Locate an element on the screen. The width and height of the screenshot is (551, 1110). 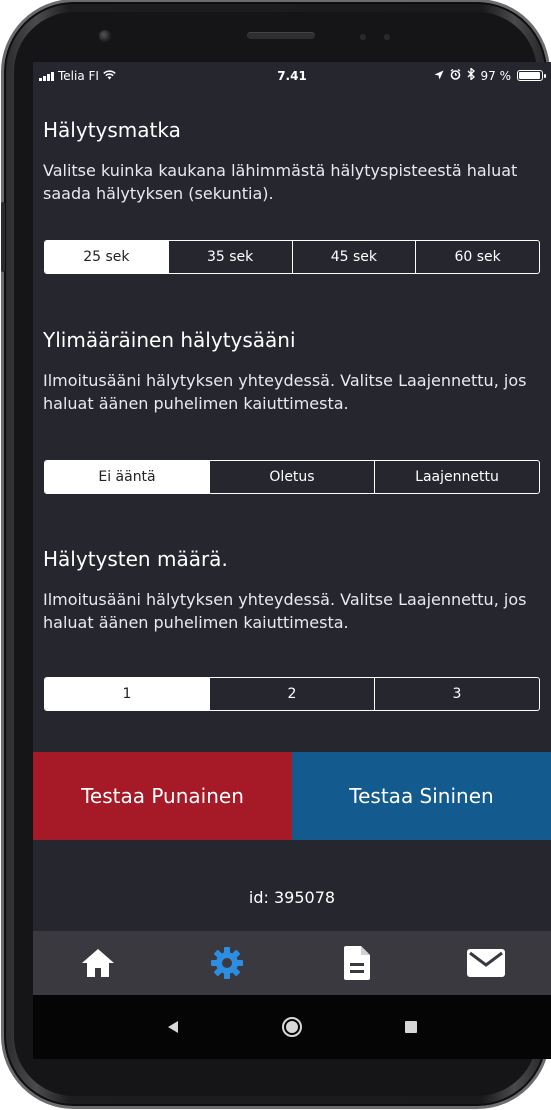
extra-sound-title: Ylimääräinen hälytysääni is located at coordinates (169, 340).